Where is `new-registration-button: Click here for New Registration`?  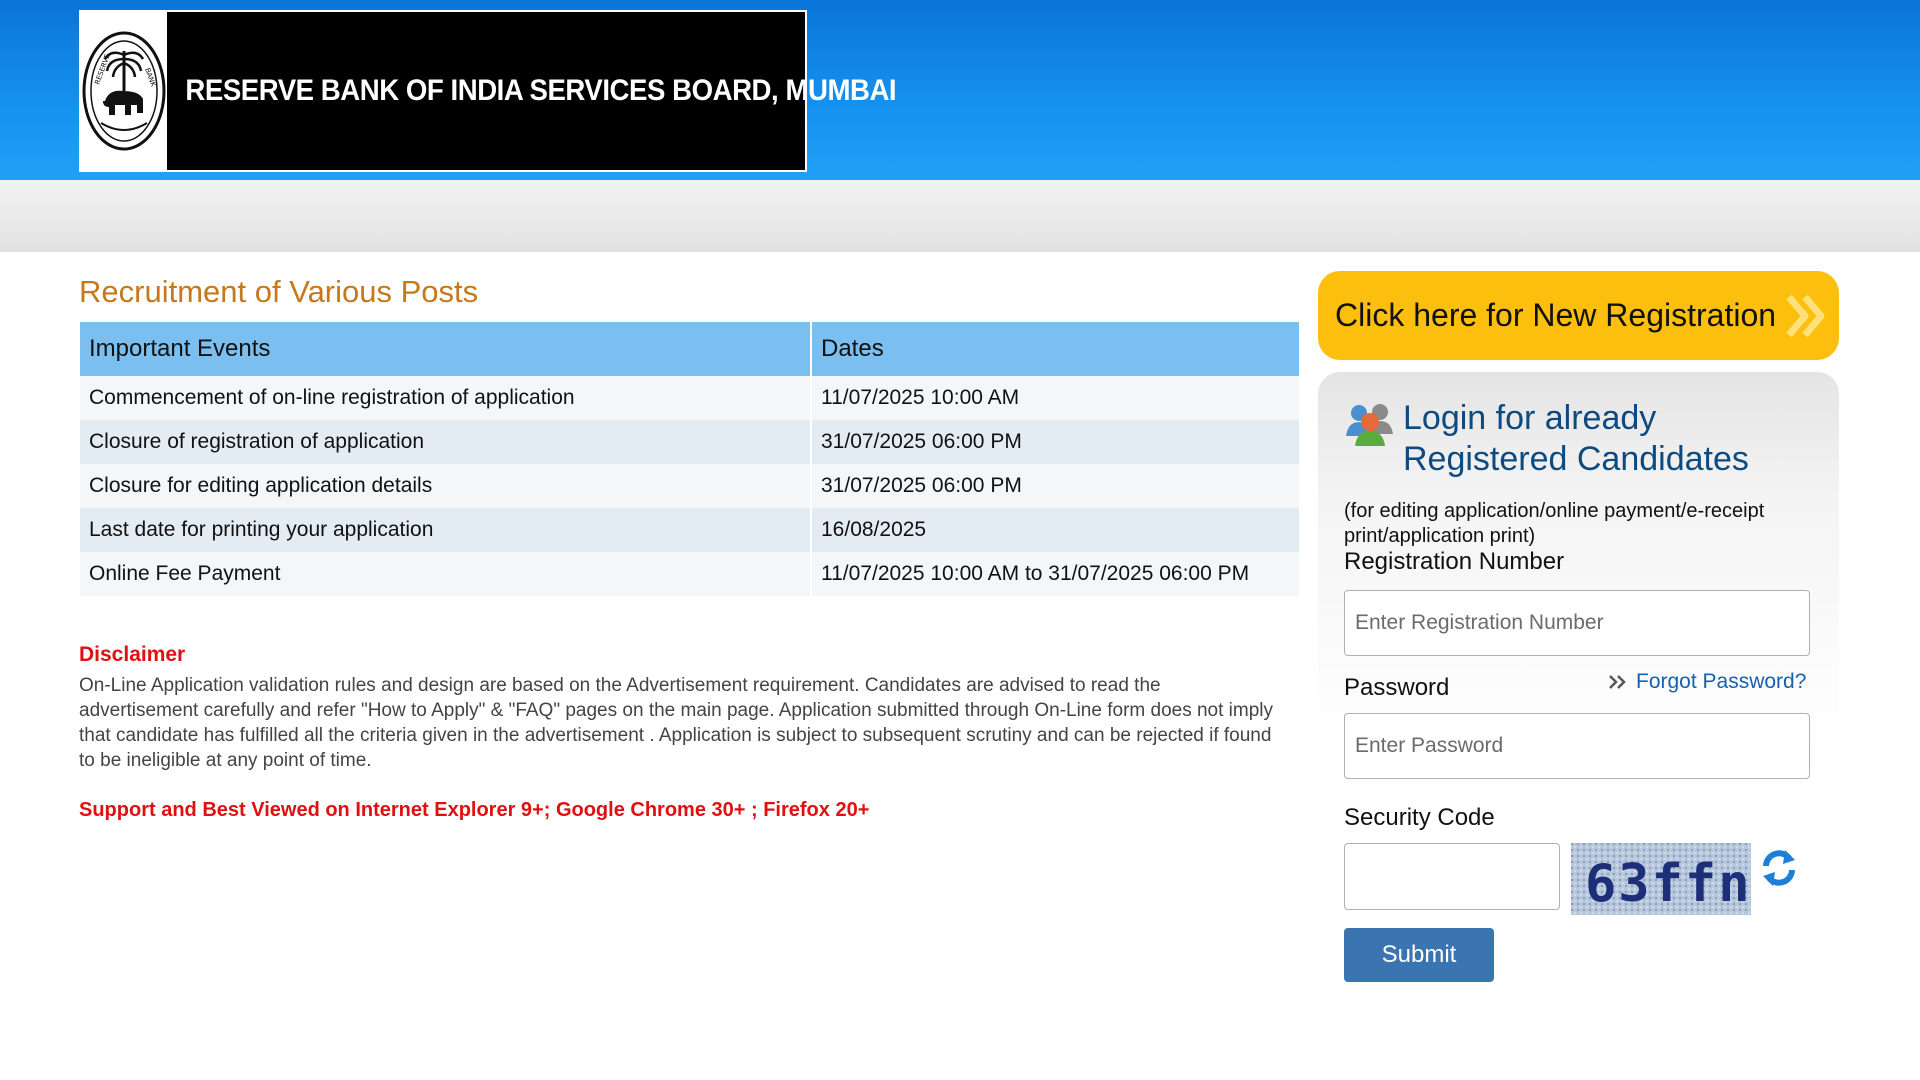
new-registration-button: Click here for New Registration is located at coordinates (1578, 315).